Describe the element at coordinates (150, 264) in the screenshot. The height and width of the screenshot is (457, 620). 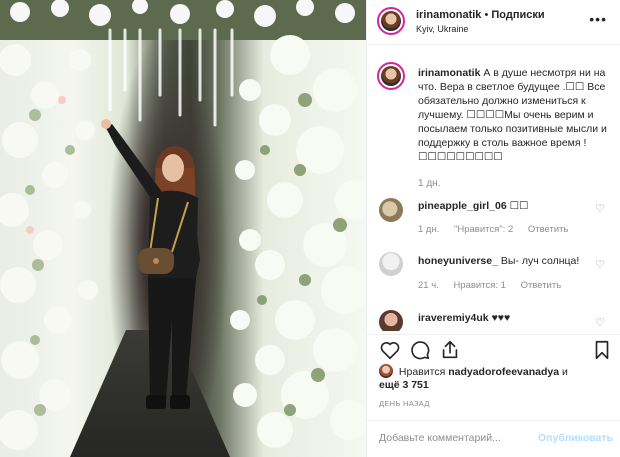
I see `woman-figure` at that location.